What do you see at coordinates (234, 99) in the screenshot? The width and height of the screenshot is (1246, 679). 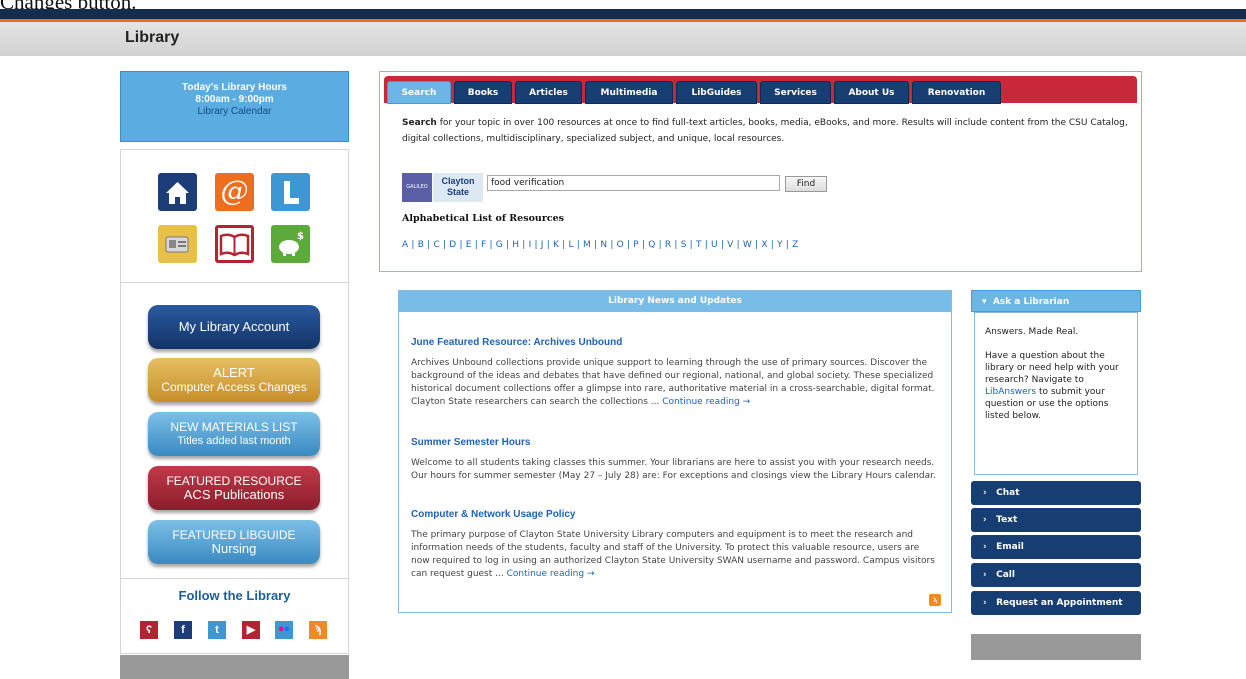 I see `hours-time: 8:00am - 9:00pm` at bounding box center [234, 99].